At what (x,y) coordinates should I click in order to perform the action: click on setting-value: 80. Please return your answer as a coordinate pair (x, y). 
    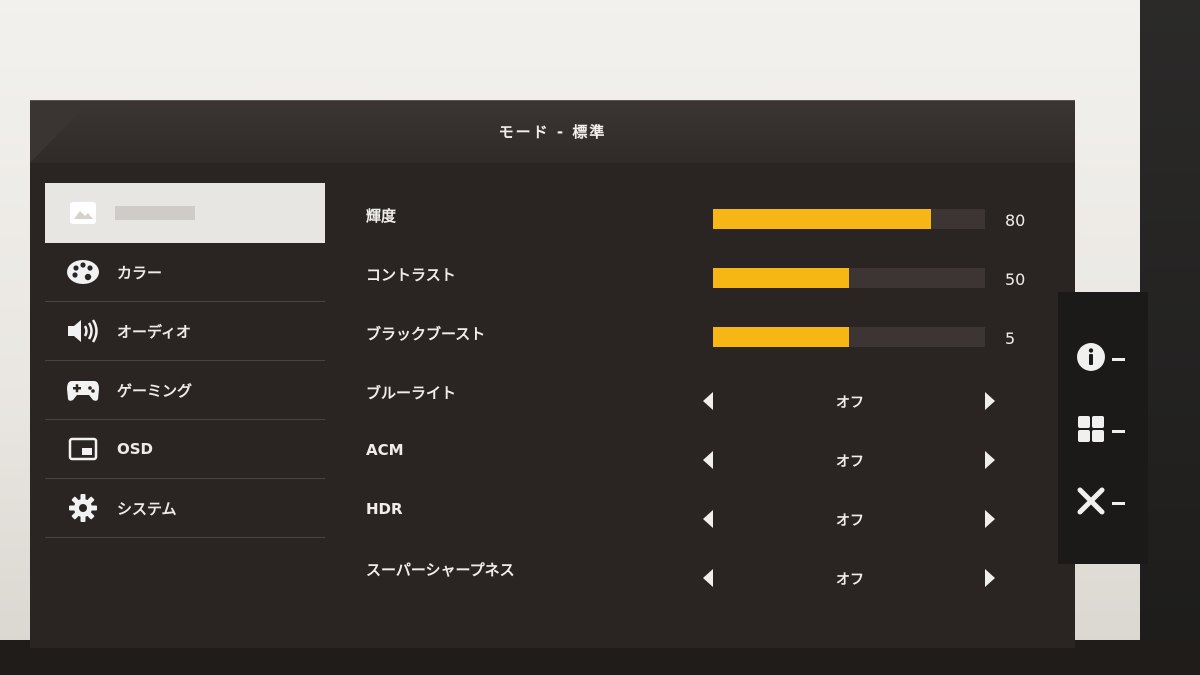
    Looking at the image, I should click on (1015, 220).